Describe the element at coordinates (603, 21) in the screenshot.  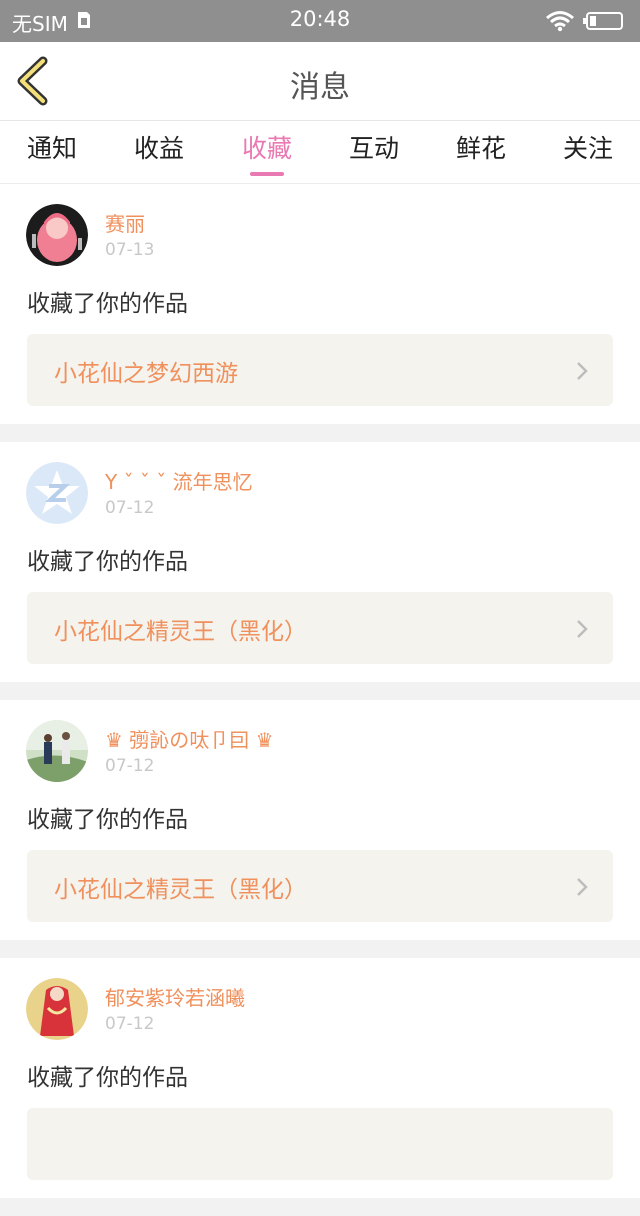
I see `battery-icon` at that location.